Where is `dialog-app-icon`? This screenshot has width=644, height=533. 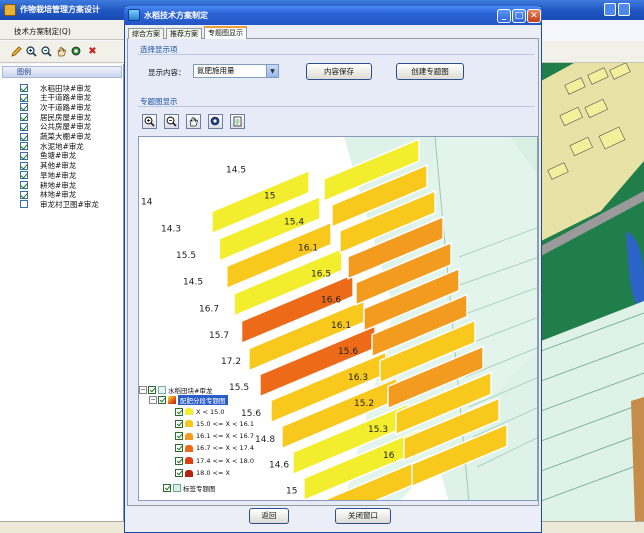
dialog-app-icon is located at coordinates (134, 15).